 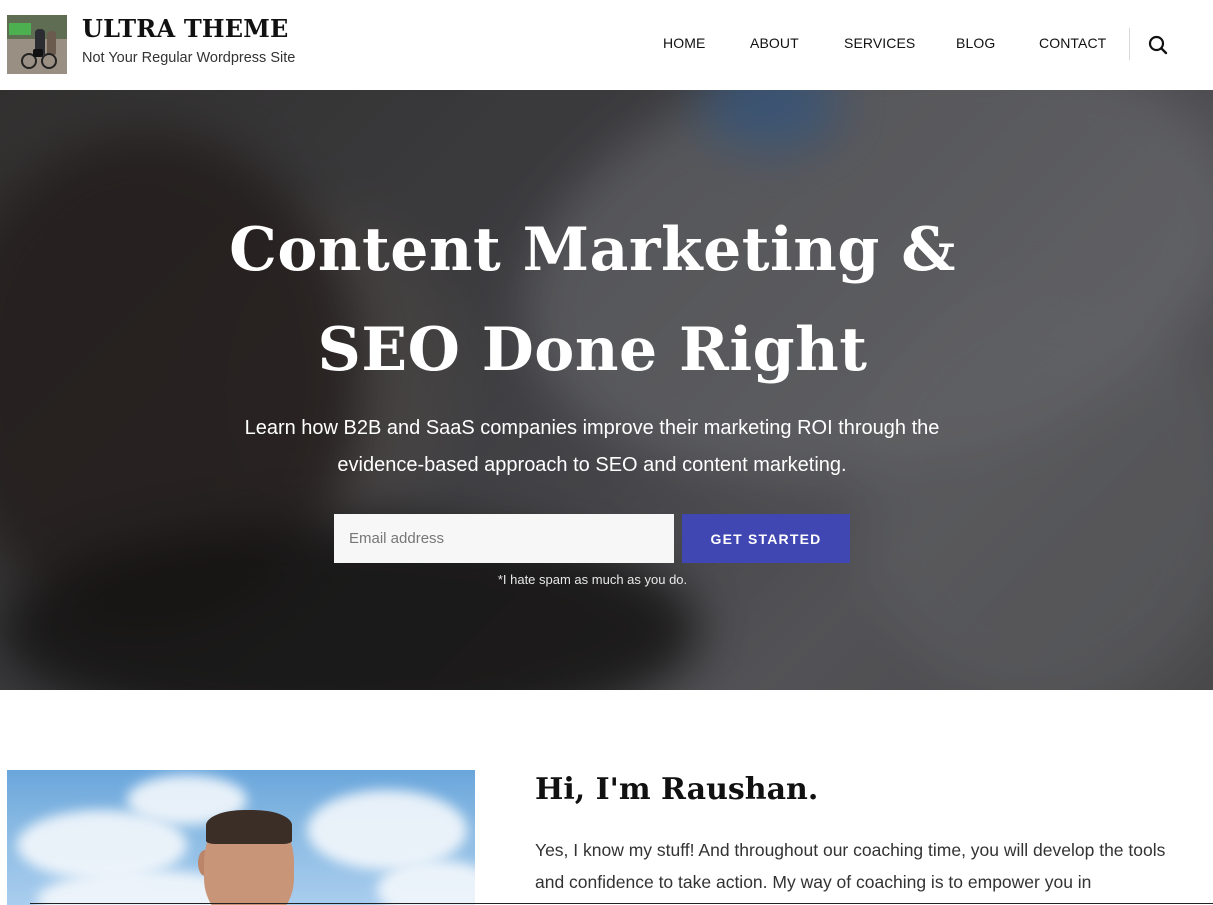 What do you see at coordinates (677, 789) in the screenshot?
I see `about-heading: Hi, I'm Raushan.` at bounding box center [677, 789].